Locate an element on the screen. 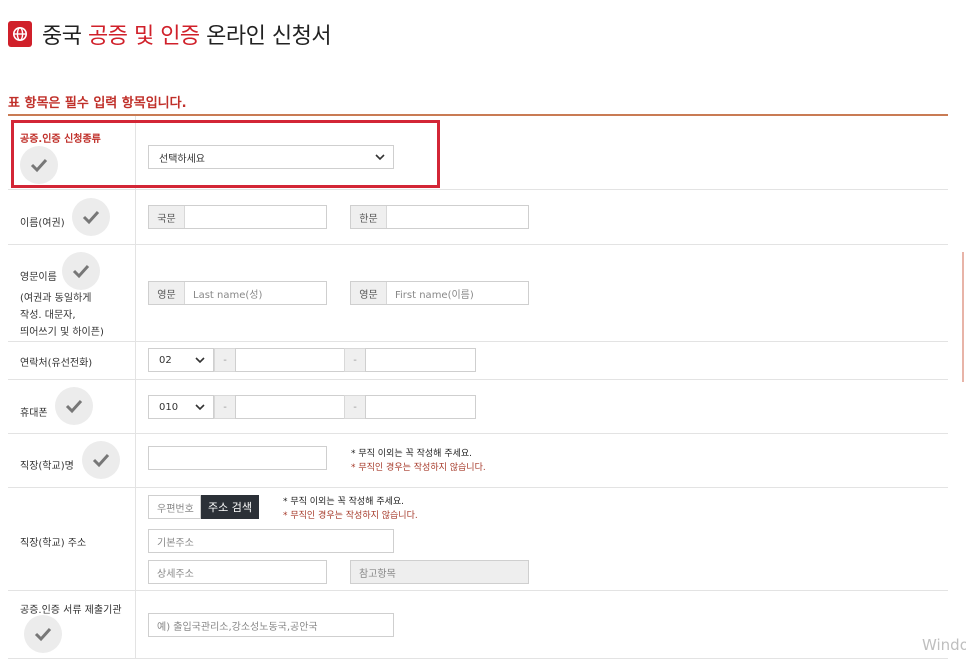 The image size is (966, 661). address-search-button: 주소 검색 is located at coordinates (230, 507).